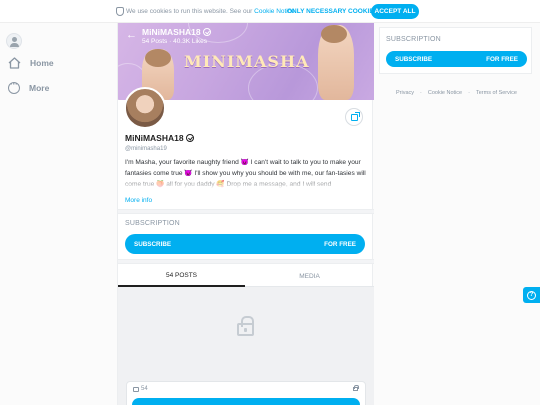  Describe the element at coordinates (246, 346) in the screenshot. I see `locked-content-area: 54` at that location.